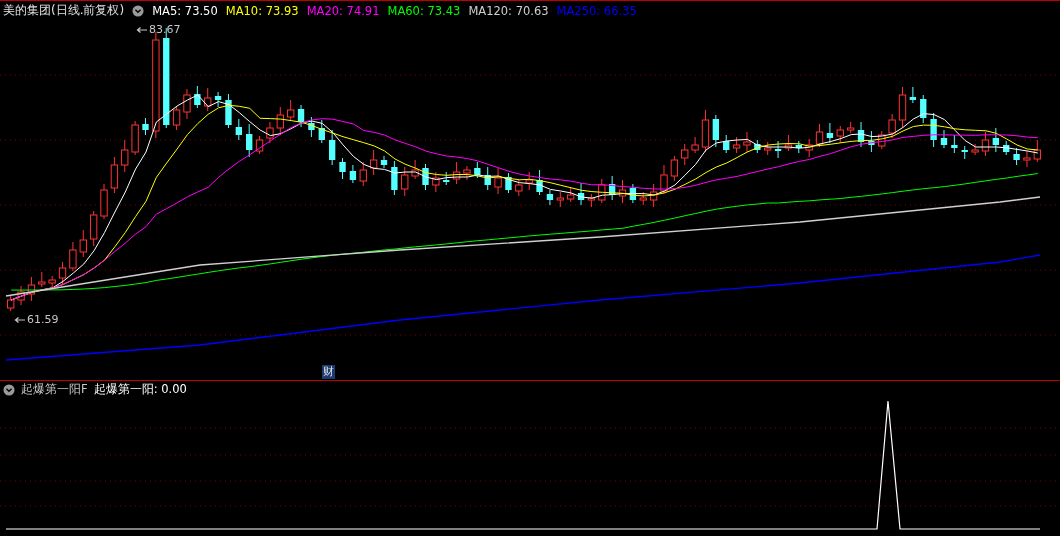  Describe the element at coordinates (140, 389) in the screenshot. I see `indicator-reading: 起爆第一阳: 0.00` at that location.